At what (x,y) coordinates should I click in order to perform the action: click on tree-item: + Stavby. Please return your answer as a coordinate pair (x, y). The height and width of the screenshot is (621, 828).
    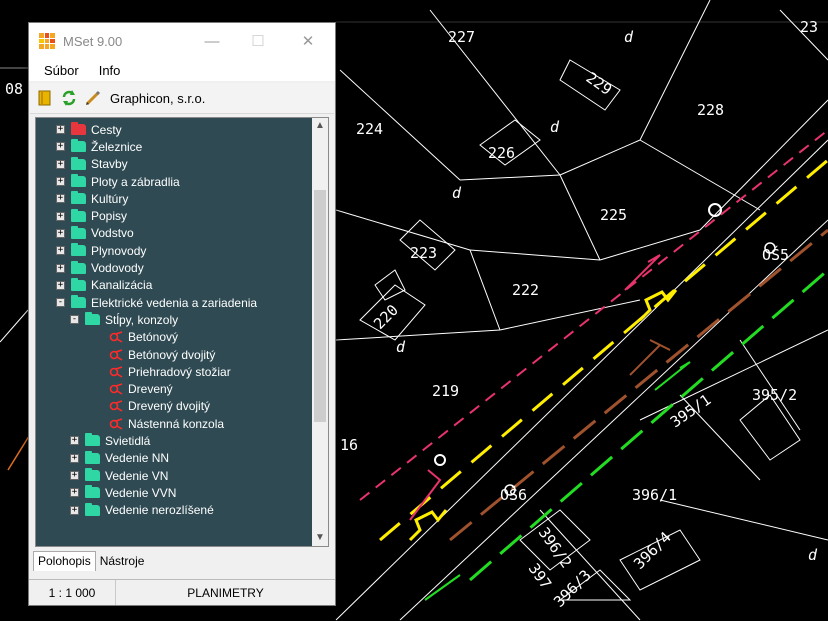
    Looking at the image, I should click on (175, 164).